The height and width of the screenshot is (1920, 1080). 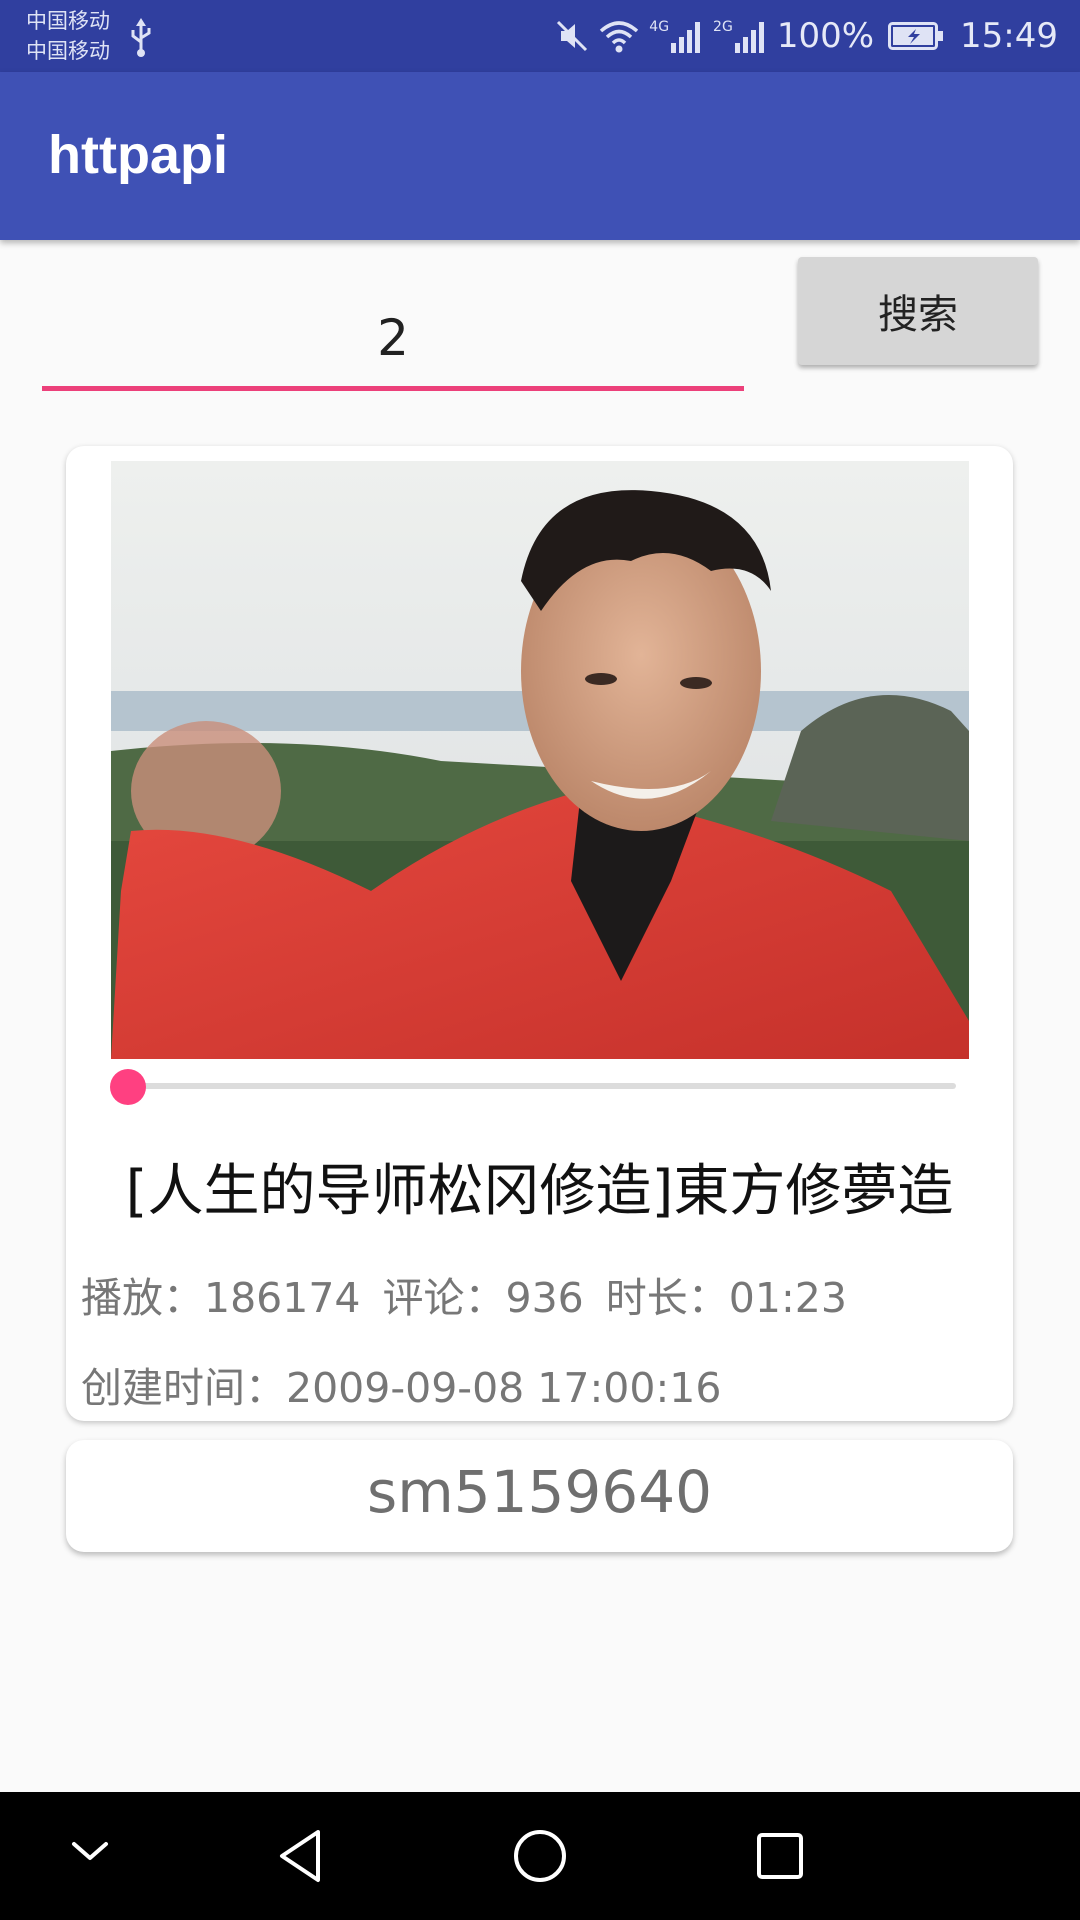 What do you see at coordinates (1009, 36) in the screenshot?
I see `clock: 15:49` at bounding box center [1009, 36].